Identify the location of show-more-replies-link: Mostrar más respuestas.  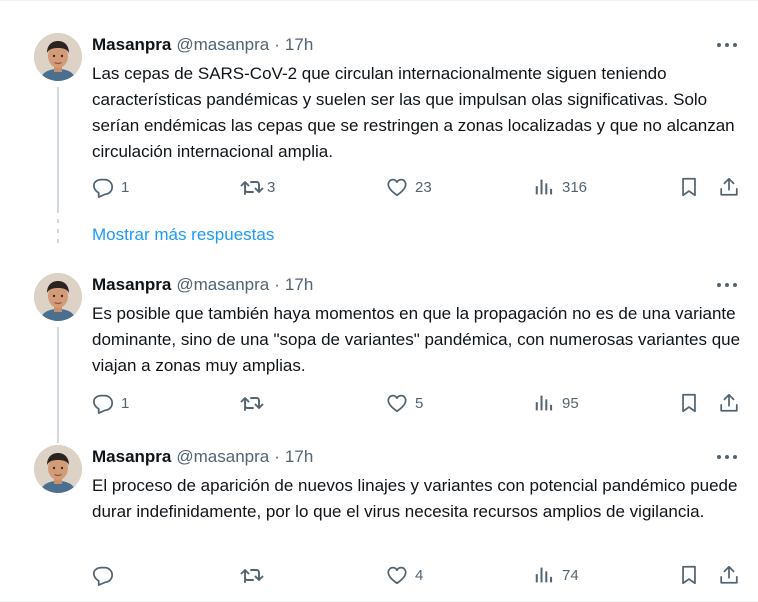
(183, 235).